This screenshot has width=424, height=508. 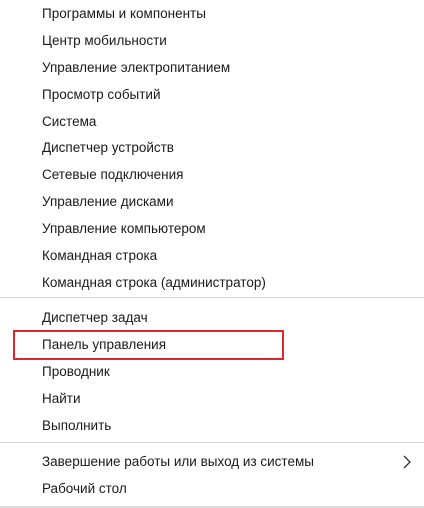 What do you see at coordinates (108, 202) in the screenshot?
I see `menu-item-disk-management: Управление дисками` at bounding box center [108, 202].